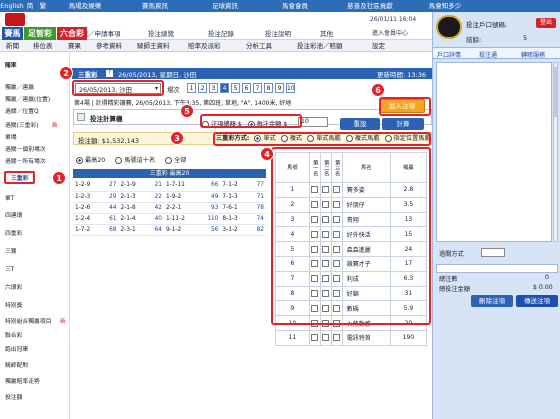 The width and height of the screenshot is (560, 419). Describe the element at coordinates (202, 88) in the screenshot. I see `race-tab: 2` at that location.